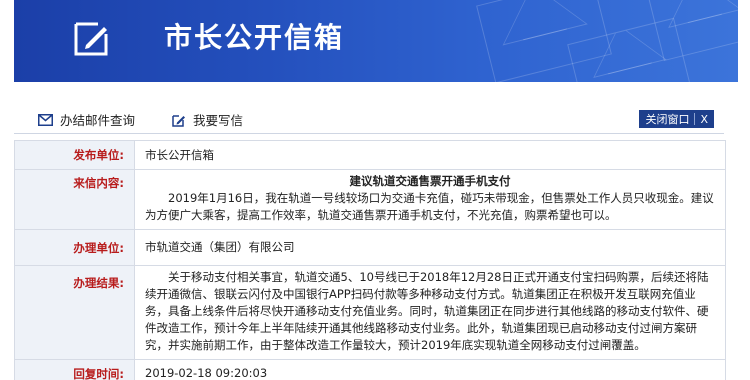 The height and width of the screenshot is (380, 750). What do you see at coordinates (74, 247) in the screenshot?
I see `handler-label: 办理单位:` at bounding box center [74, 247].